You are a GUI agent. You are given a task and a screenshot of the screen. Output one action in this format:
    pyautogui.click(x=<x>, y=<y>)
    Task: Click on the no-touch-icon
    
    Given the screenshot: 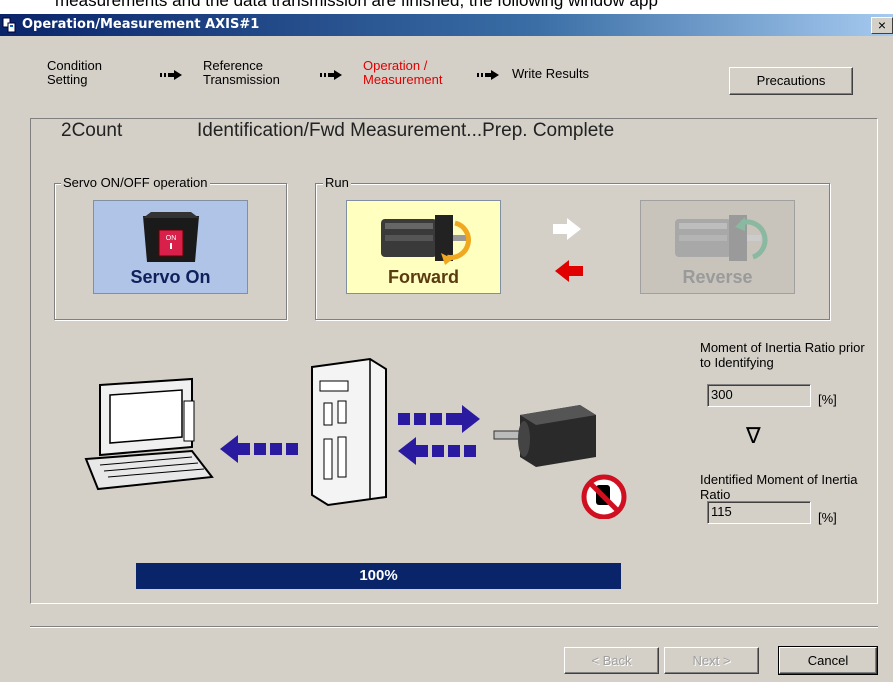 What is the action you would take?
    pyautogui.click(x=604, y=496)
    